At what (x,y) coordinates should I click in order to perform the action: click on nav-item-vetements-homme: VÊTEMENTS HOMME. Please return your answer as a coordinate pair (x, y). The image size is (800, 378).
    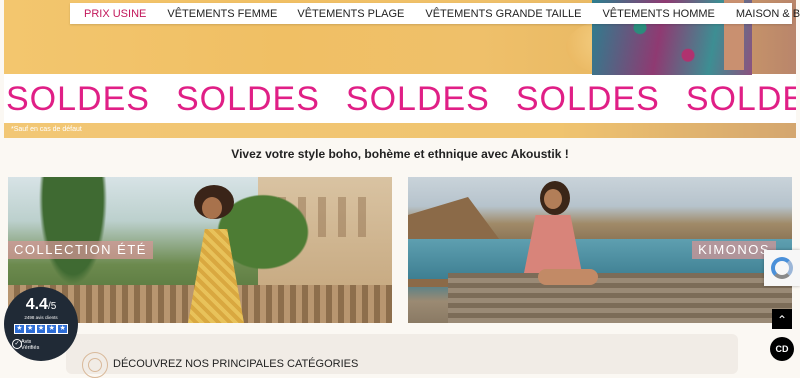
    Looking at the image, I should click on (658, 14).